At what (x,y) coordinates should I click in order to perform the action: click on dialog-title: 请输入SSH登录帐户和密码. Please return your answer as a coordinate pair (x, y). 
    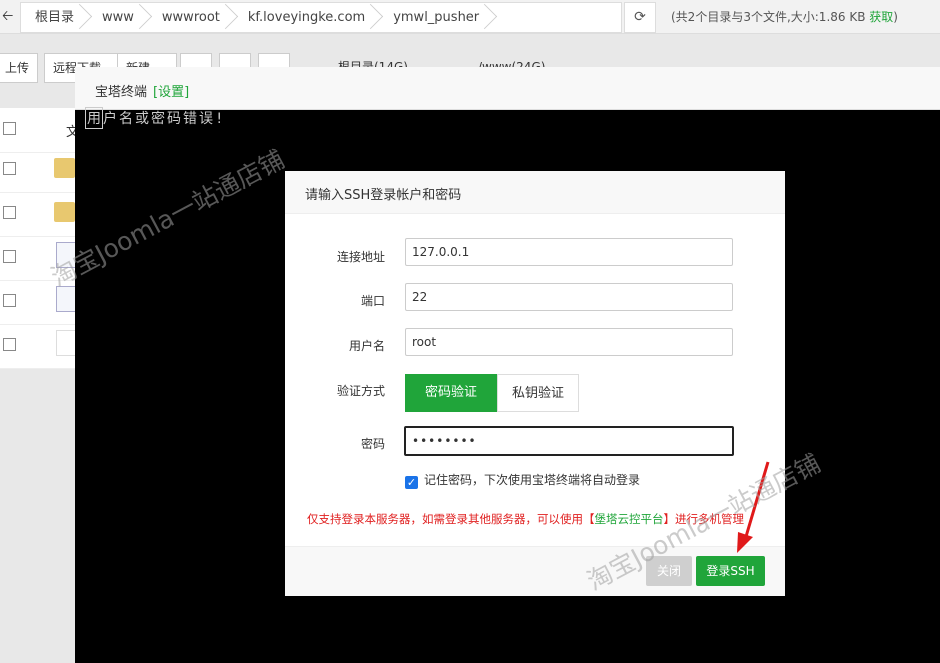
    Looking at the image, I should click on (383, 195).